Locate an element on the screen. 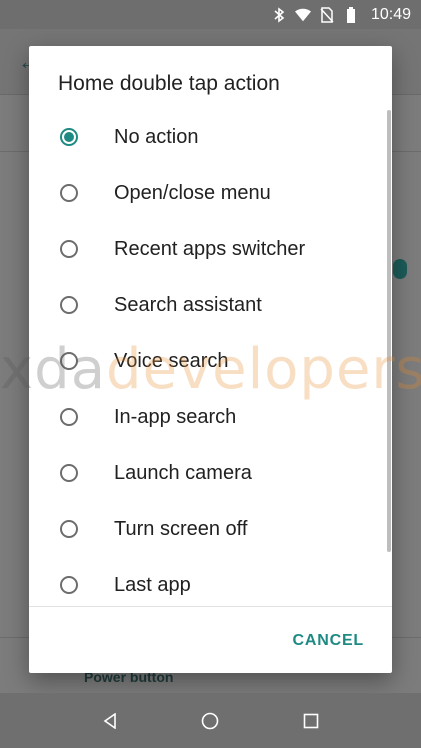  cancel-button: CANCEL is located at coordinates (328, 641).